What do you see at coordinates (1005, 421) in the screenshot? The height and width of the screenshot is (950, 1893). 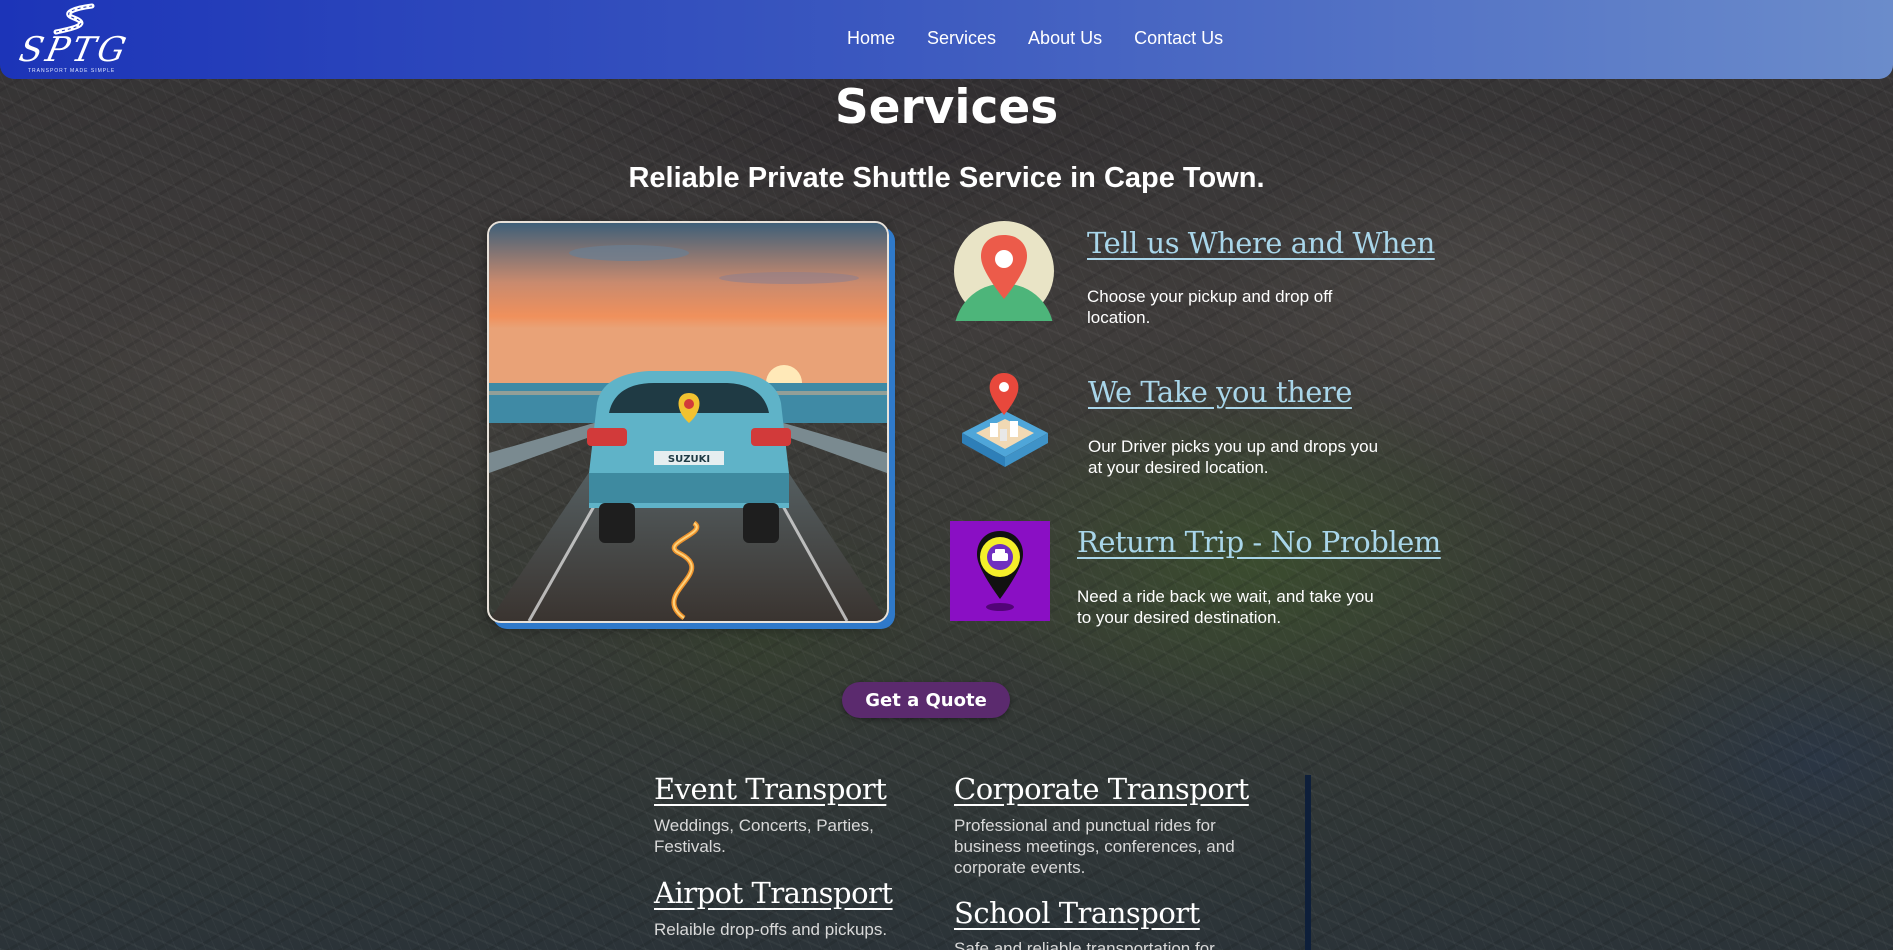 I see `map-pin-city-icon` at bounding box center [1005, 421].